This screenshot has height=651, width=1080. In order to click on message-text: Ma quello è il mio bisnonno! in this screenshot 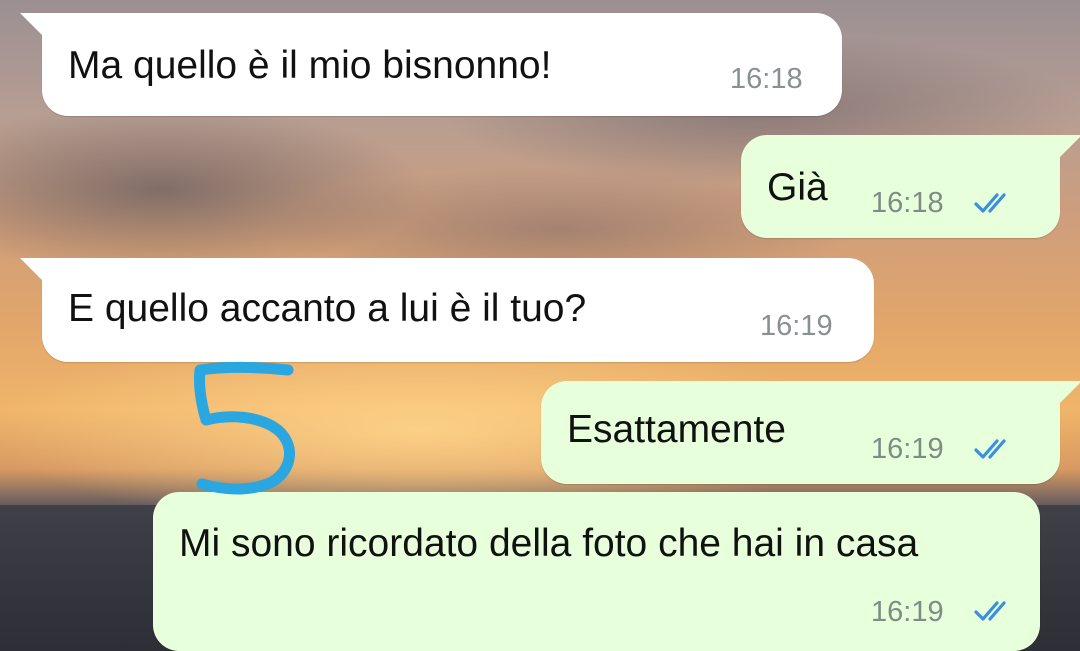, I will do `click(310, 65)`.